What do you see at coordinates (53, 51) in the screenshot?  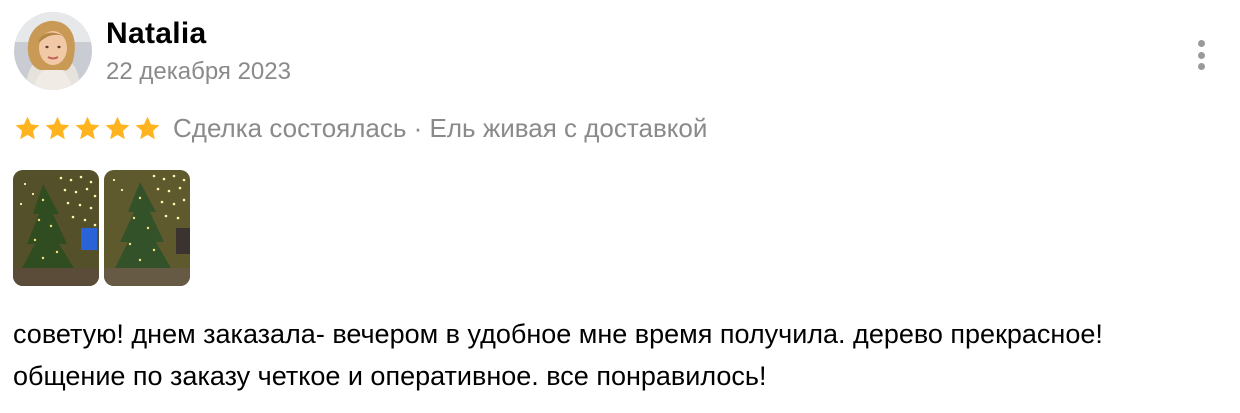 I see `author-avatar` at bounding box center [53, 51].